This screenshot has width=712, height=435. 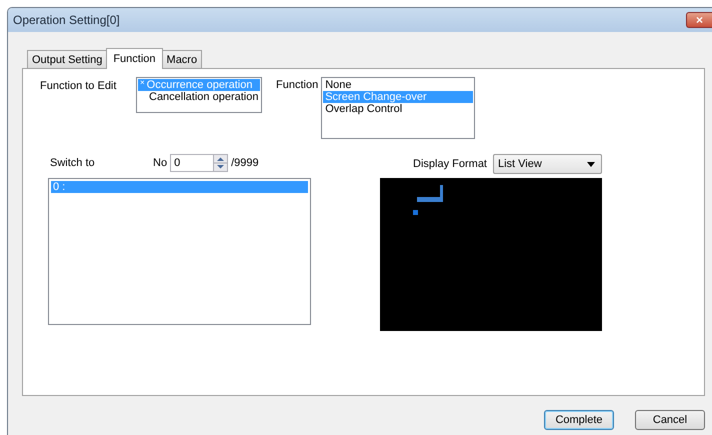 I want to click on field-label: No, so click(x=160, y=163).